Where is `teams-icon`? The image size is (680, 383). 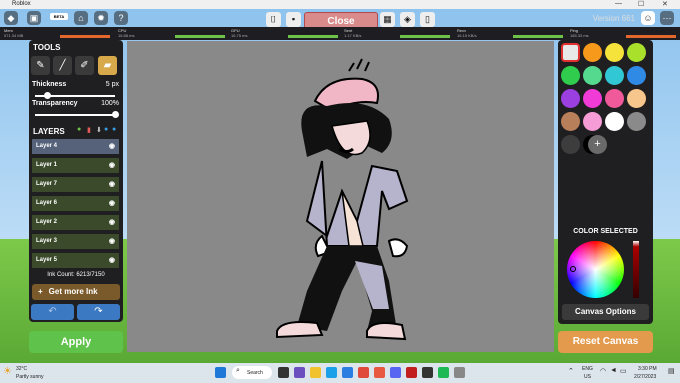
teams-icon is located at coordinates (299, 372).